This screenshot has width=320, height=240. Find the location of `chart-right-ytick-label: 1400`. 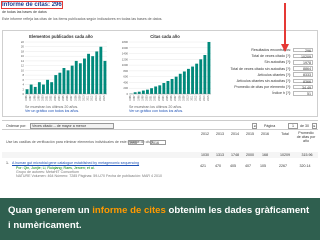

chart-right-ytick-label: 1400 is located at coordinates (125, 54).